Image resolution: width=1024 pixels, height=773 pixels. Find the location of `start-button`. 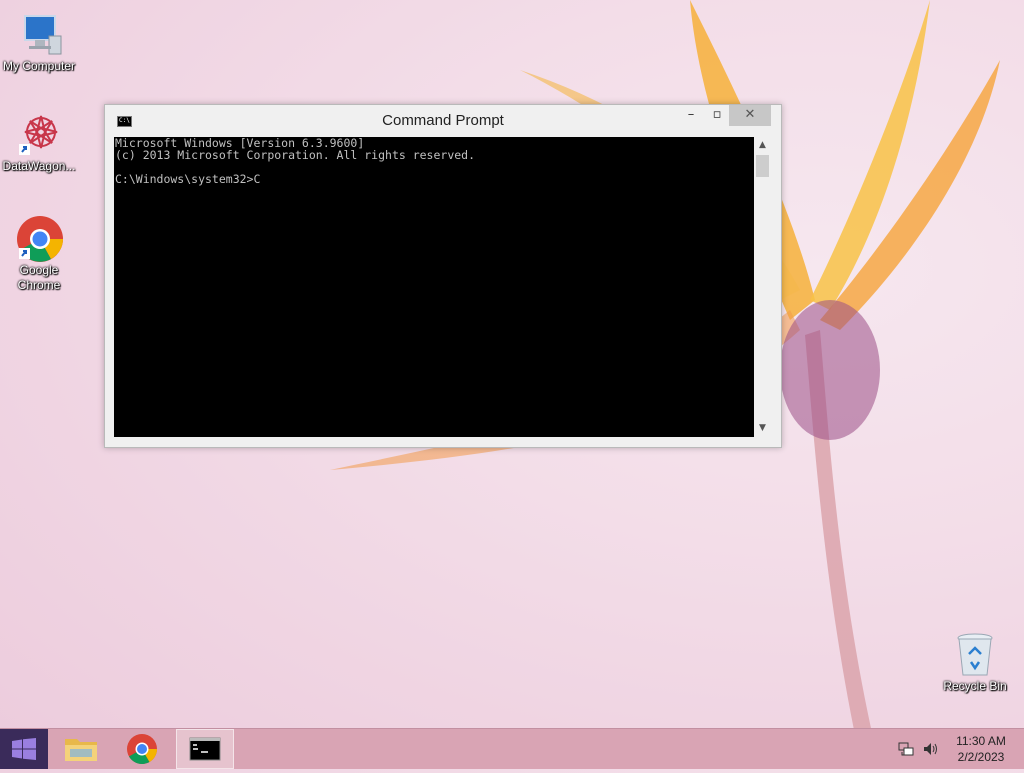

start-button is located at coordinates (24, 749).